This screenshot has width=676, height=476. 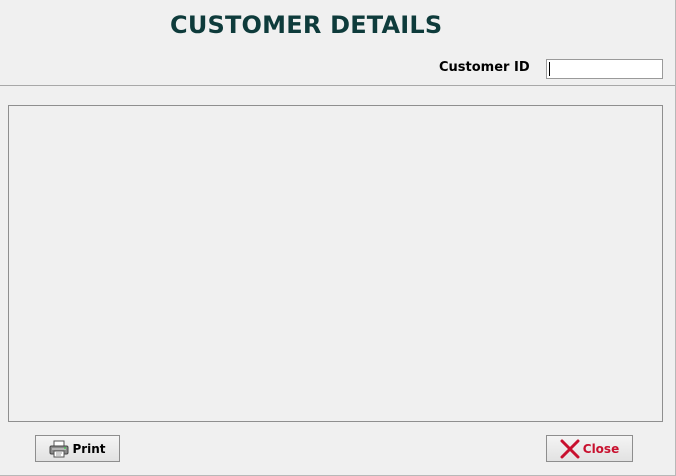 What do you see at coordinates (59, 449) in the screenshot?
I see `printer-icon` at bounding box center [59, 449].